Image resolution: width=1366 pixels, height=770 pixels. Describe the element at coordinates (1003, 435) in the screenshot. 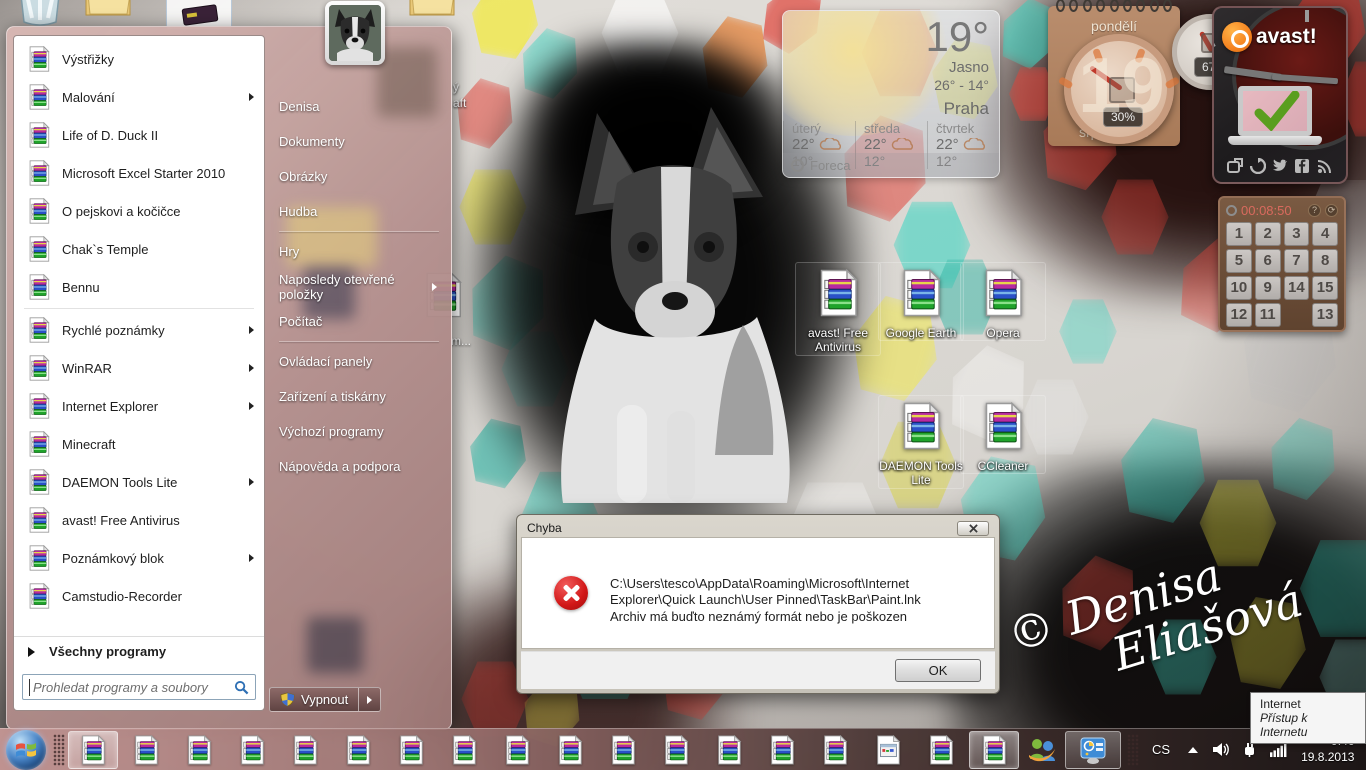

I see `desktop-icon-ccleaner: CCleaner` at that location.